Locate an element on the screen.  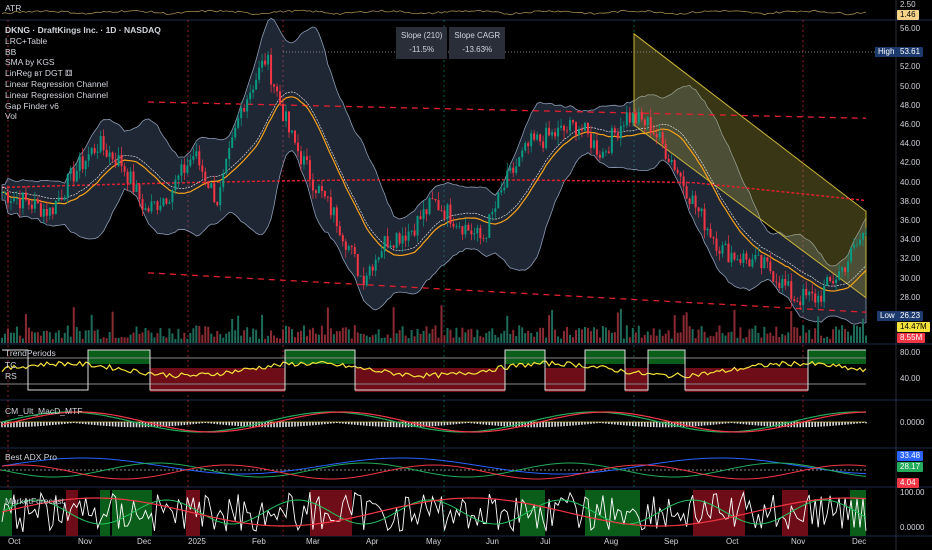
legend-item: Gap Finder v6 is located at coordinates (83, 106).